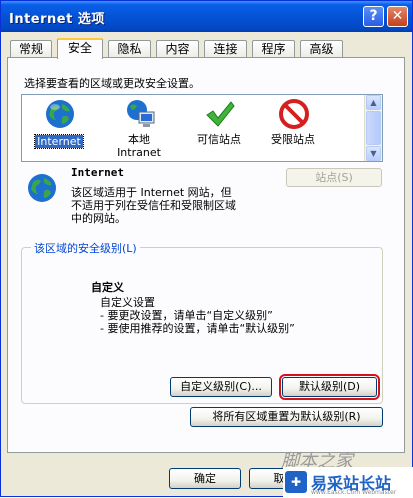  Describe the element at coordinates (220, 114) in the screenshot. I see `checkmark-icon` at that location.